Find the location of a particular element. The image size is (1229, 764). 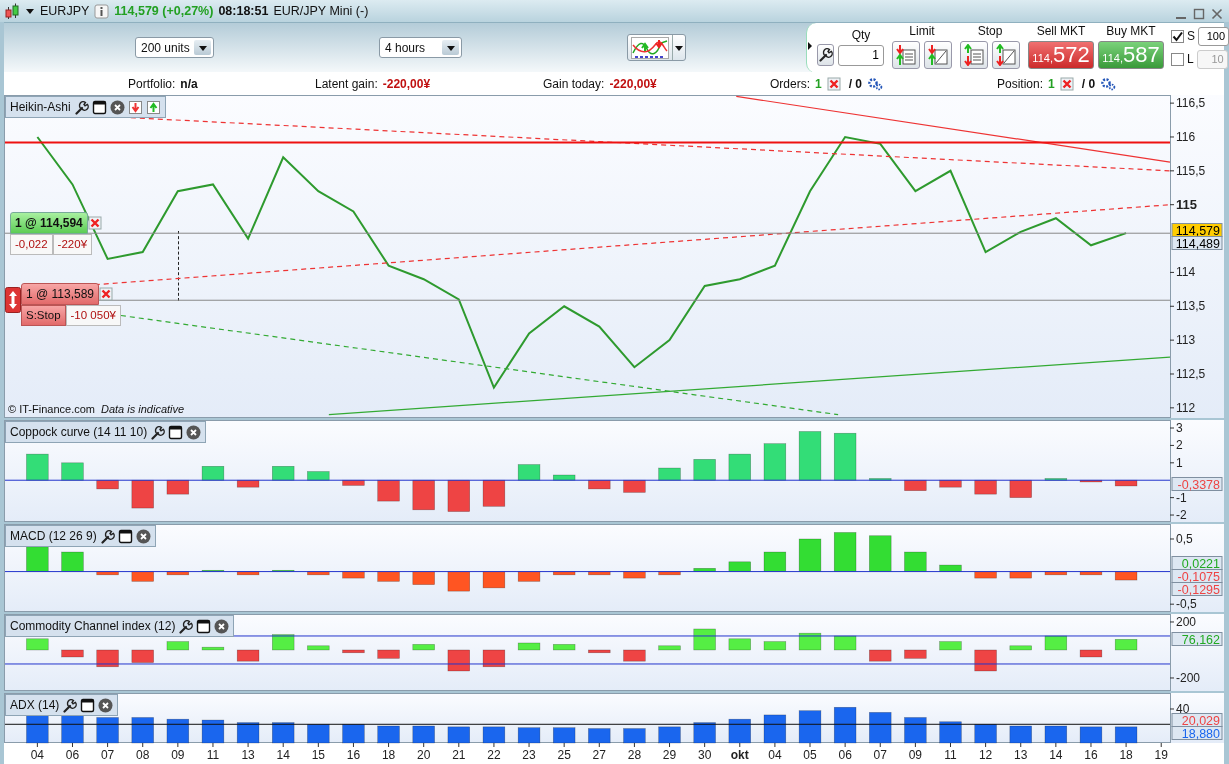

order-value: -10 050¥ is located at coordinates (93, 316).